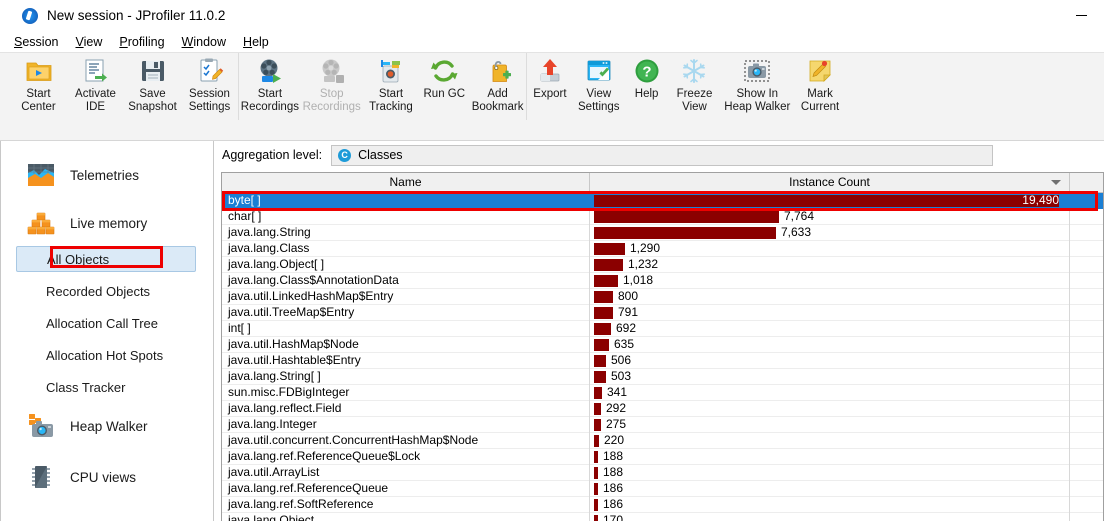  I want to click on minimize-button, so click(1081, 15).